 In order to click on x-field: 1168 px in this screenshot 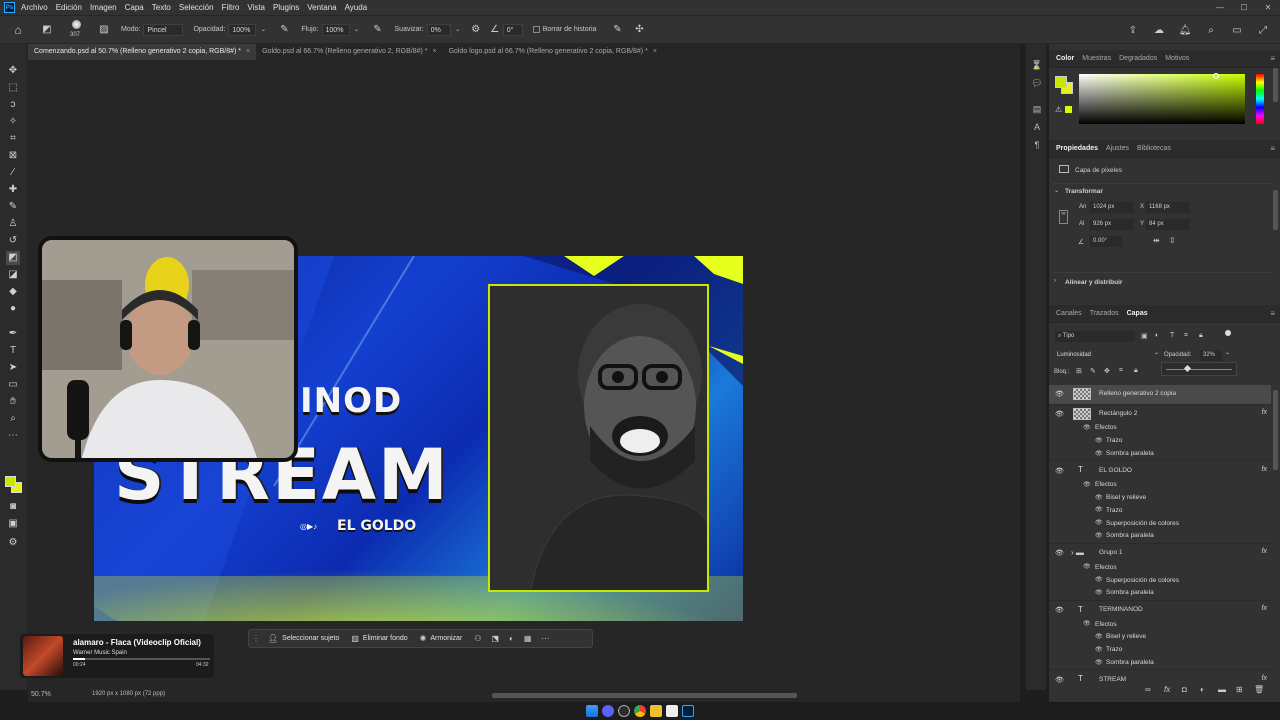, I will do `click(1168, 207)`.